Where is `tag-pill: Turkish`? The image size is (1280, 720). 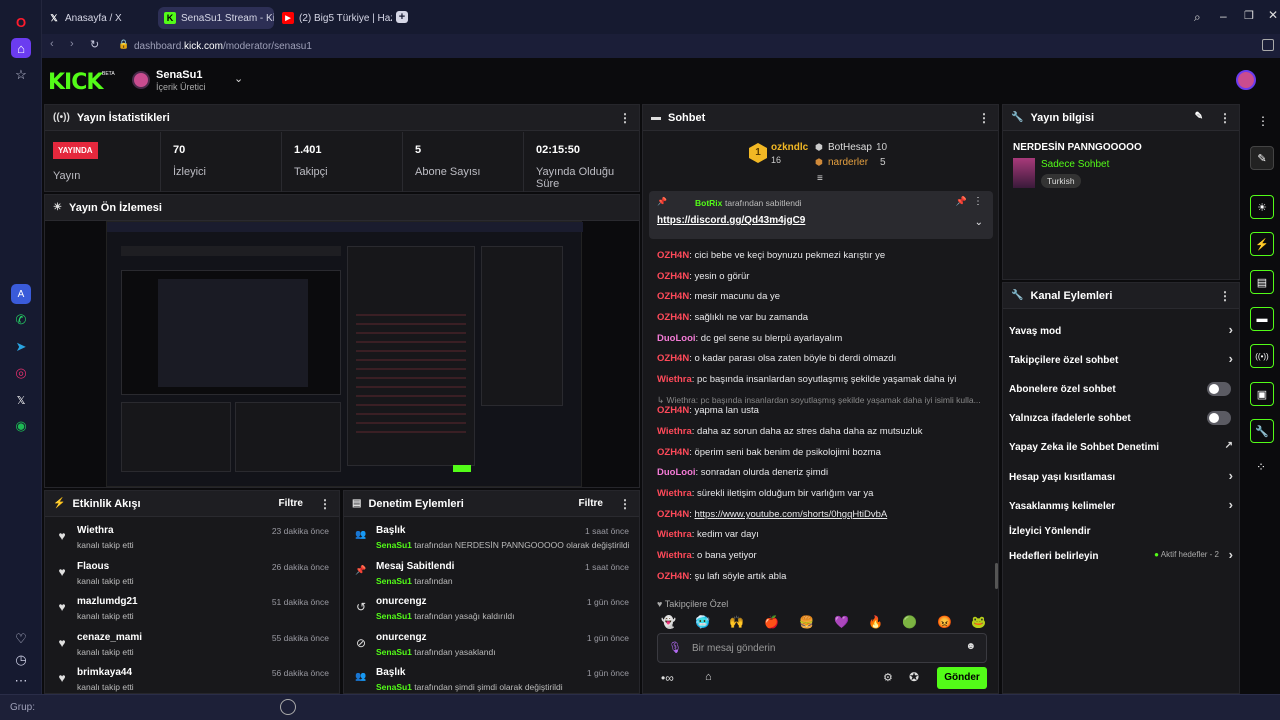
tag-pill: Turkish is located at coordinates (1061, 181).